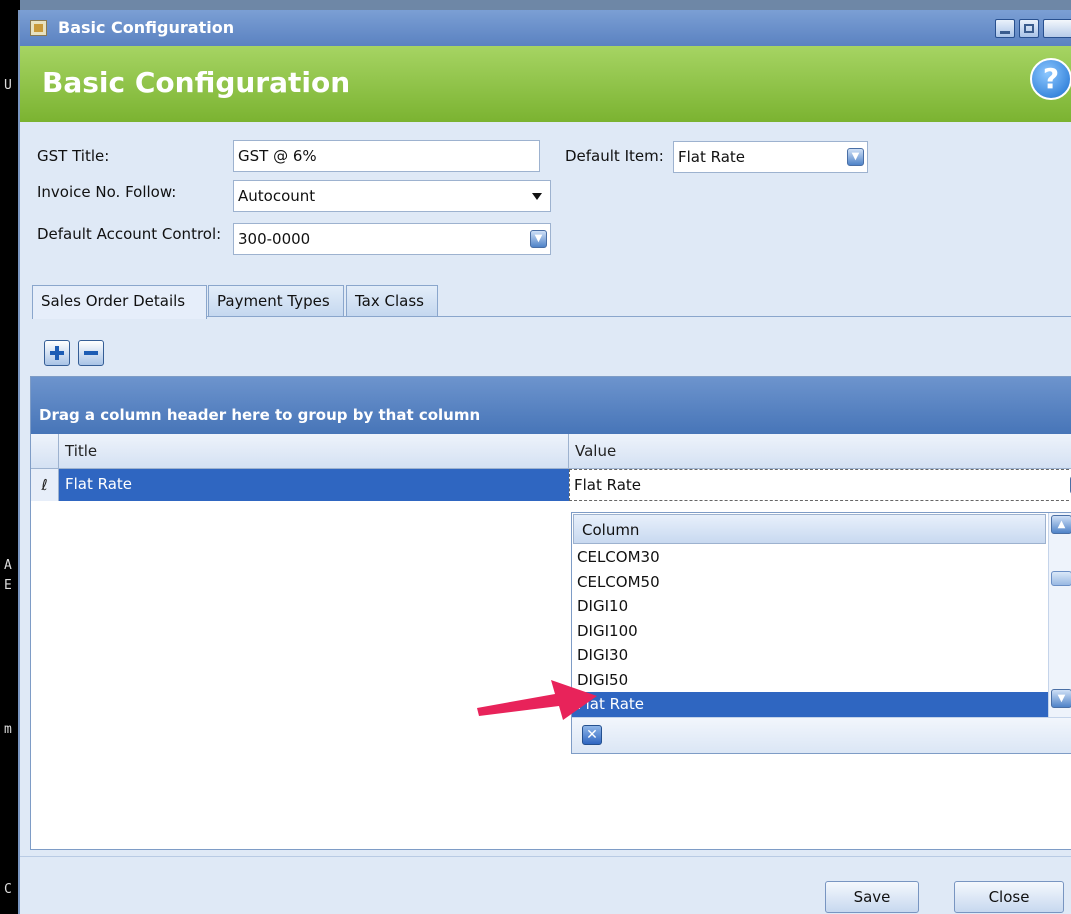  Describe the element at coordinates (537, 700) in the screenshot. I see `annotation-arrow-icon` at that location.